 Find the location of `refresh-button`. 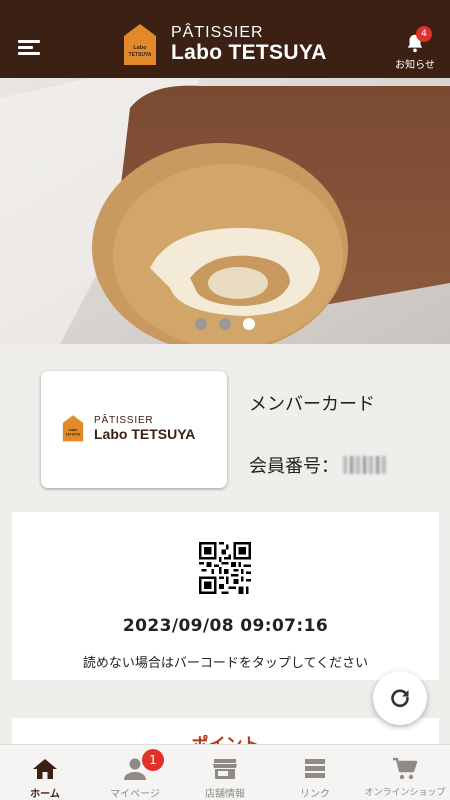

refresh-button is located at coordinates (400, 698).